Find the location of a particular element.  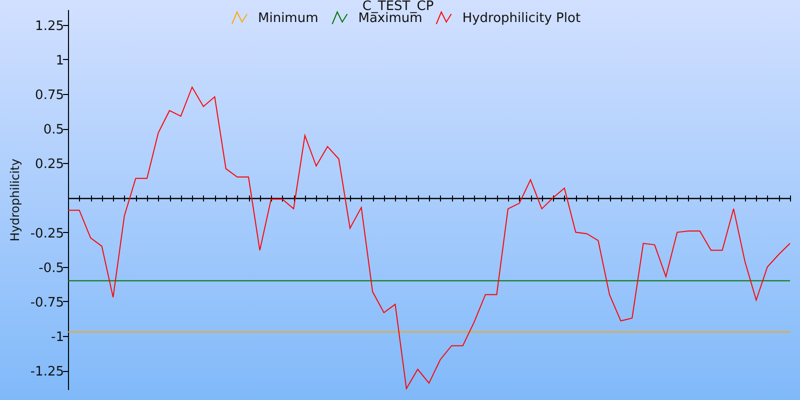

legend-label: Hydrophilicity Plot is located at coordinates (521, 18).